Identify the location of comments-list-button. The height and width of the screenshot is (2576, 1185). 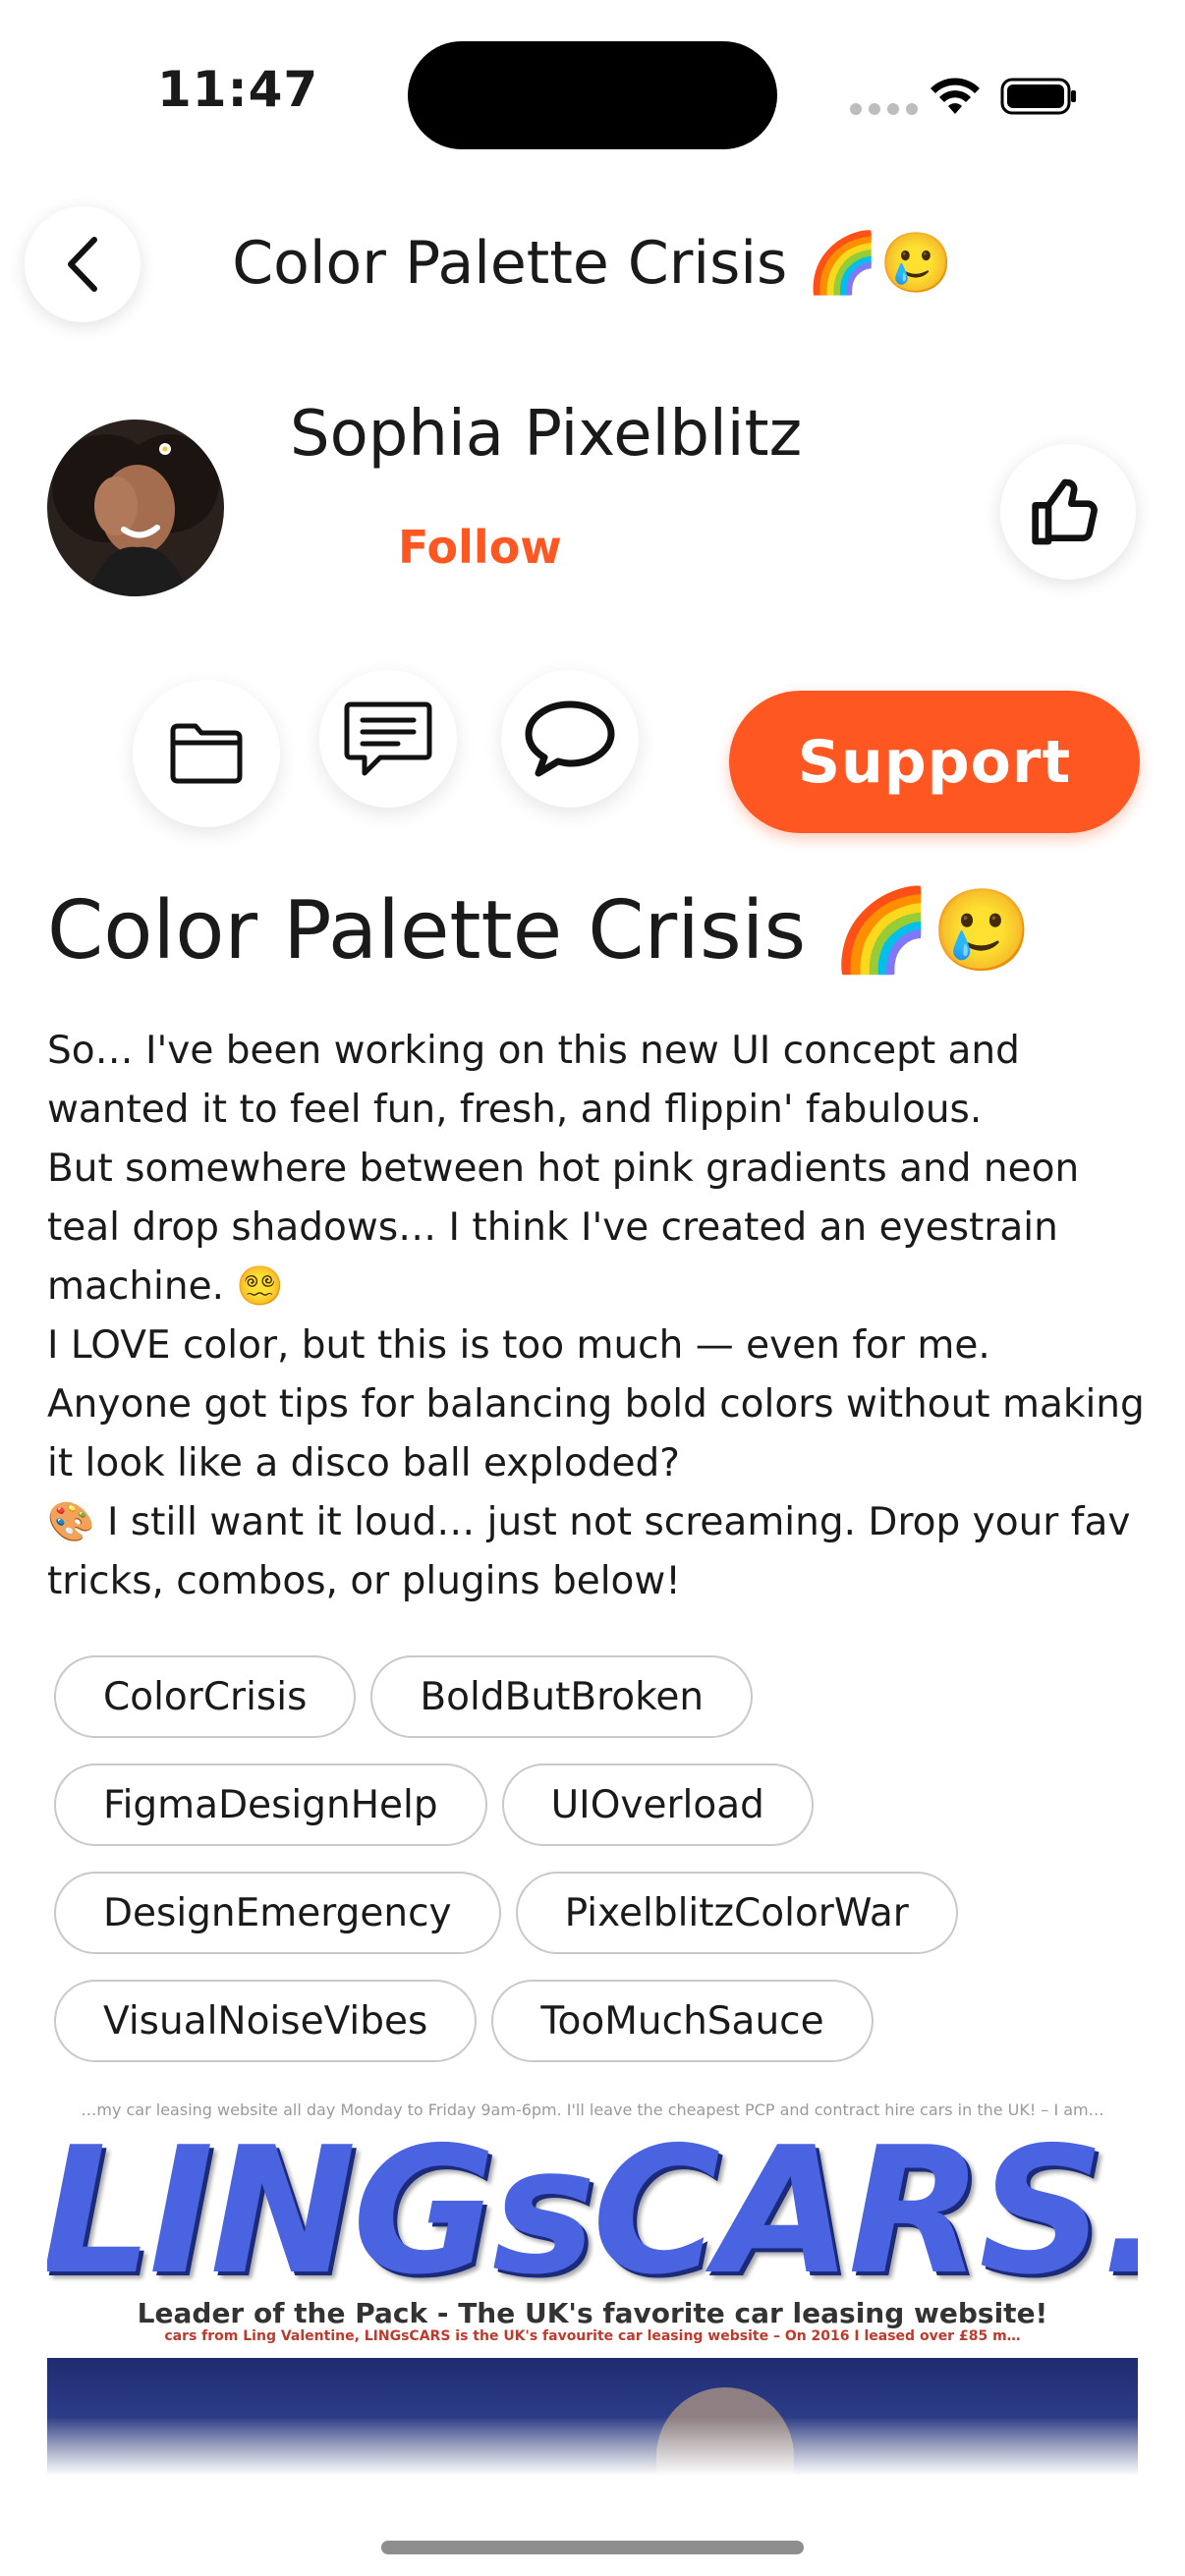
(388, 739).